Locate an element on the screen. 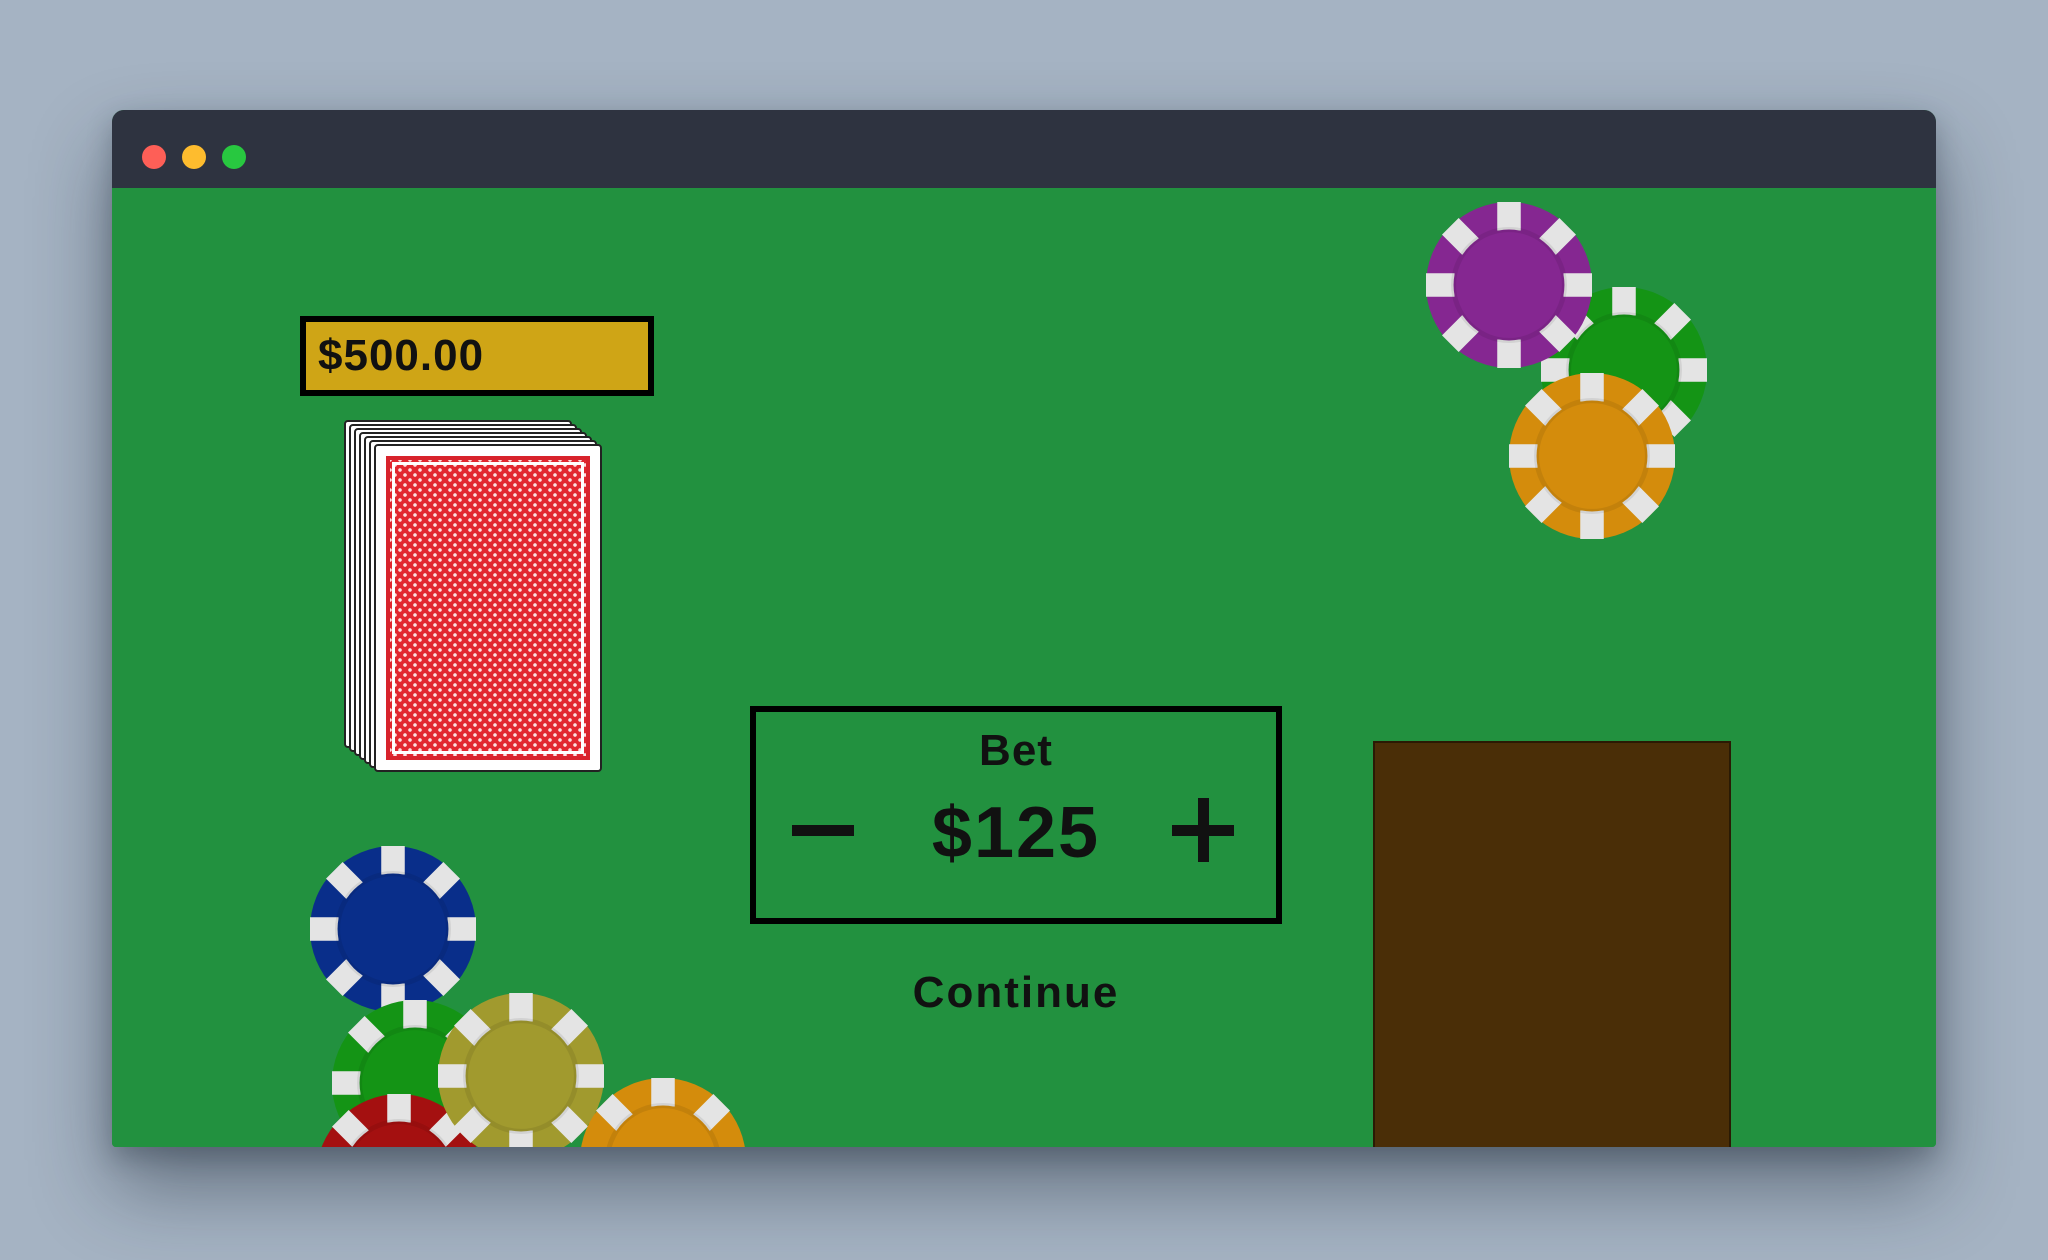  discard-tray is located at coordinates (1552, 944).